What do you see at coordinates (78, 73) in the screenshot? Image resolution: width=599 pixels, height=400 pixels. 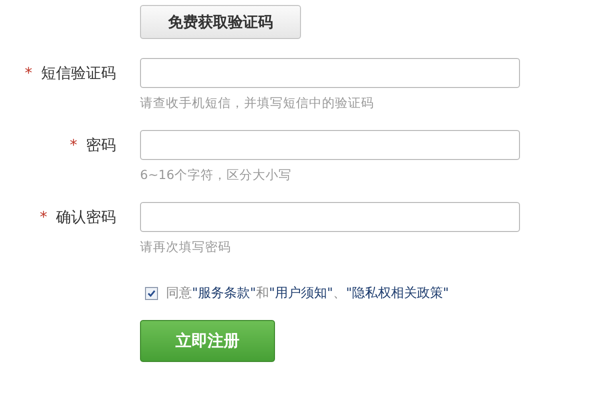 I see `field-label: 短信验证码` at bounding box center [78, 73].